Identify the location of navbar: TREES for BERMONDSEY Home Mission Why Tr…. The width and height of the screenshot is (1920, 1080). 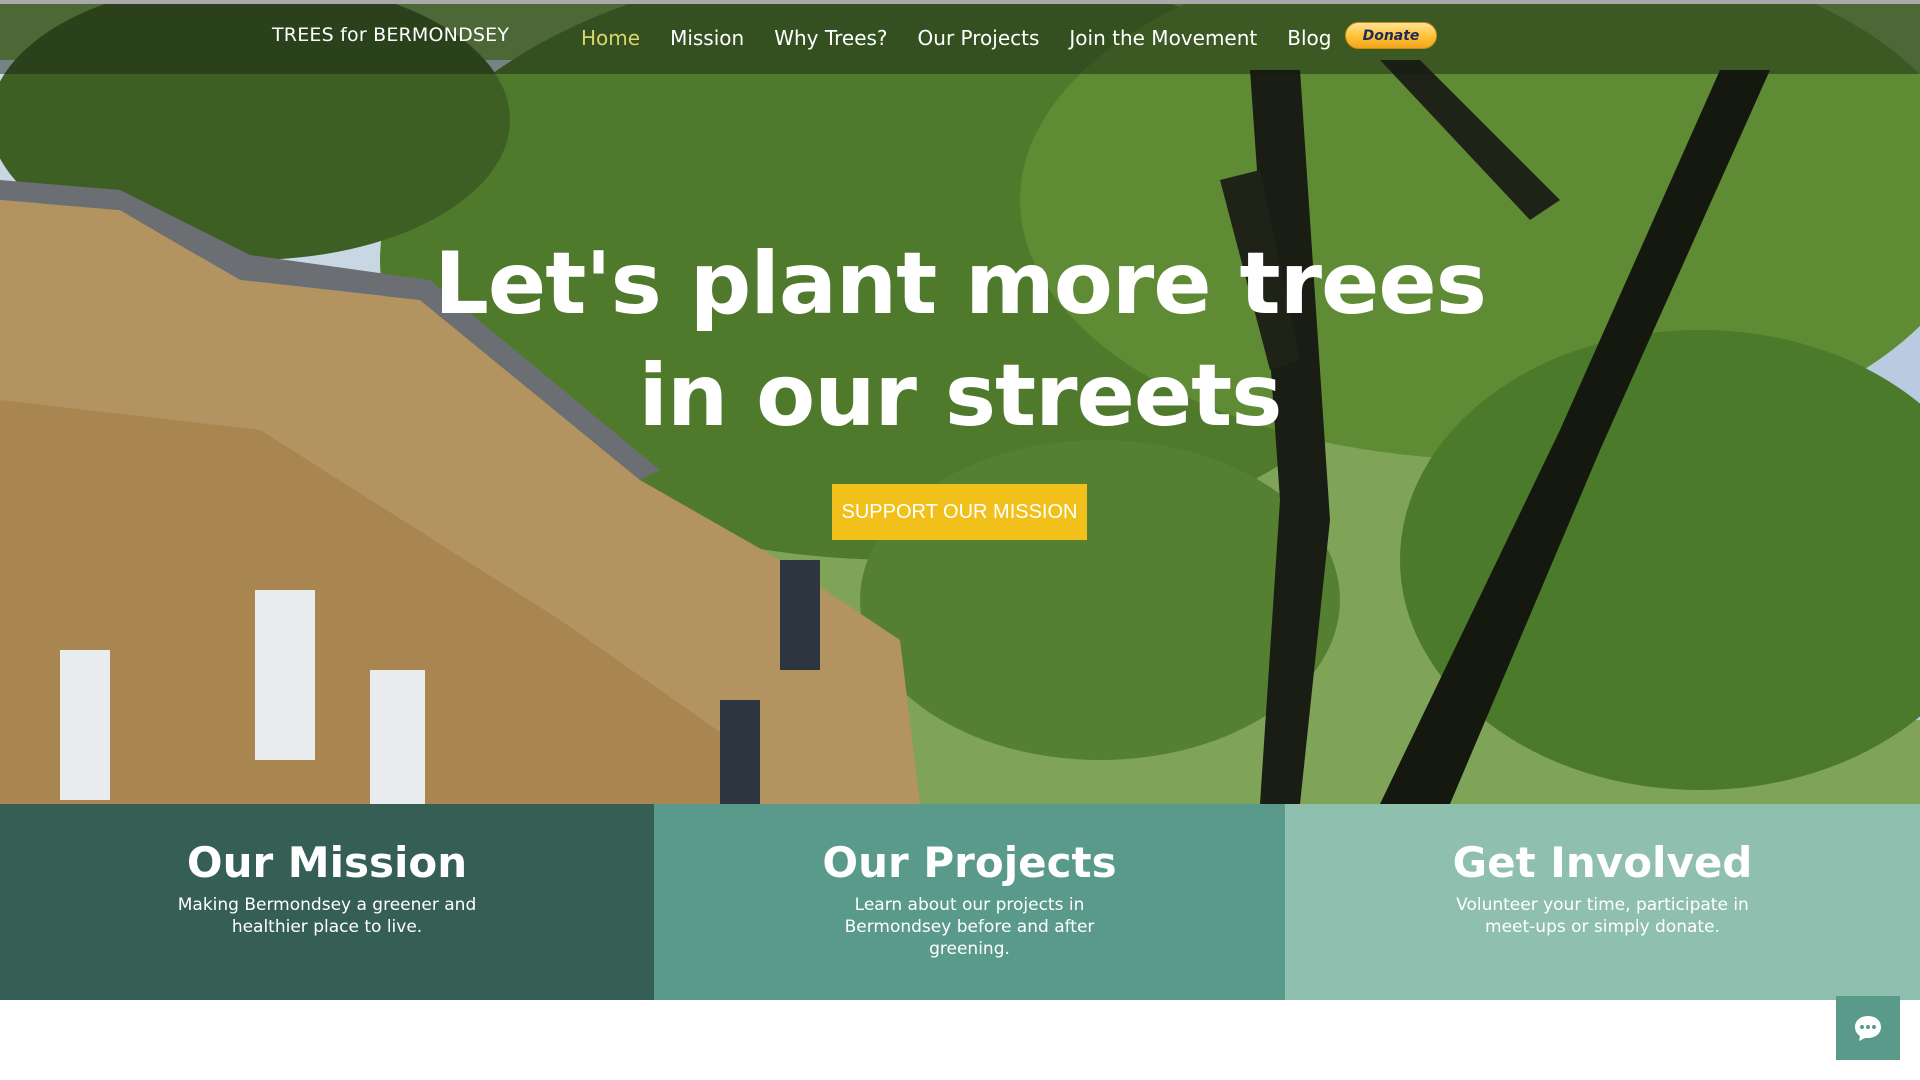
(960, 39).